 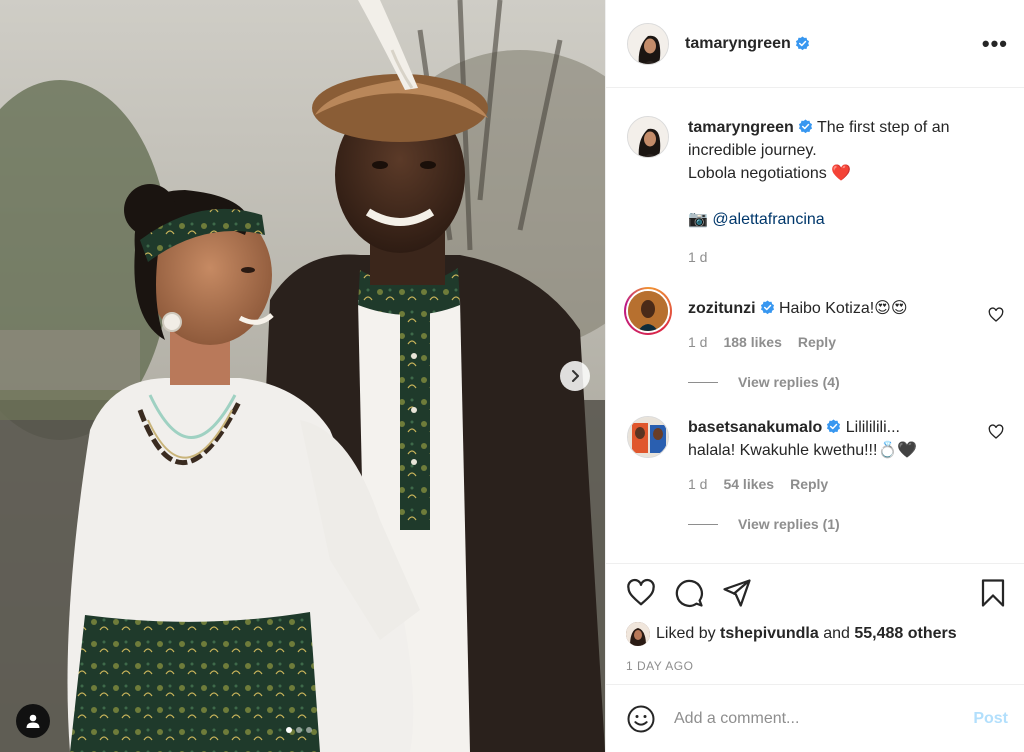 I want to click on liked-by-and: and, so click(x=836, y=633).